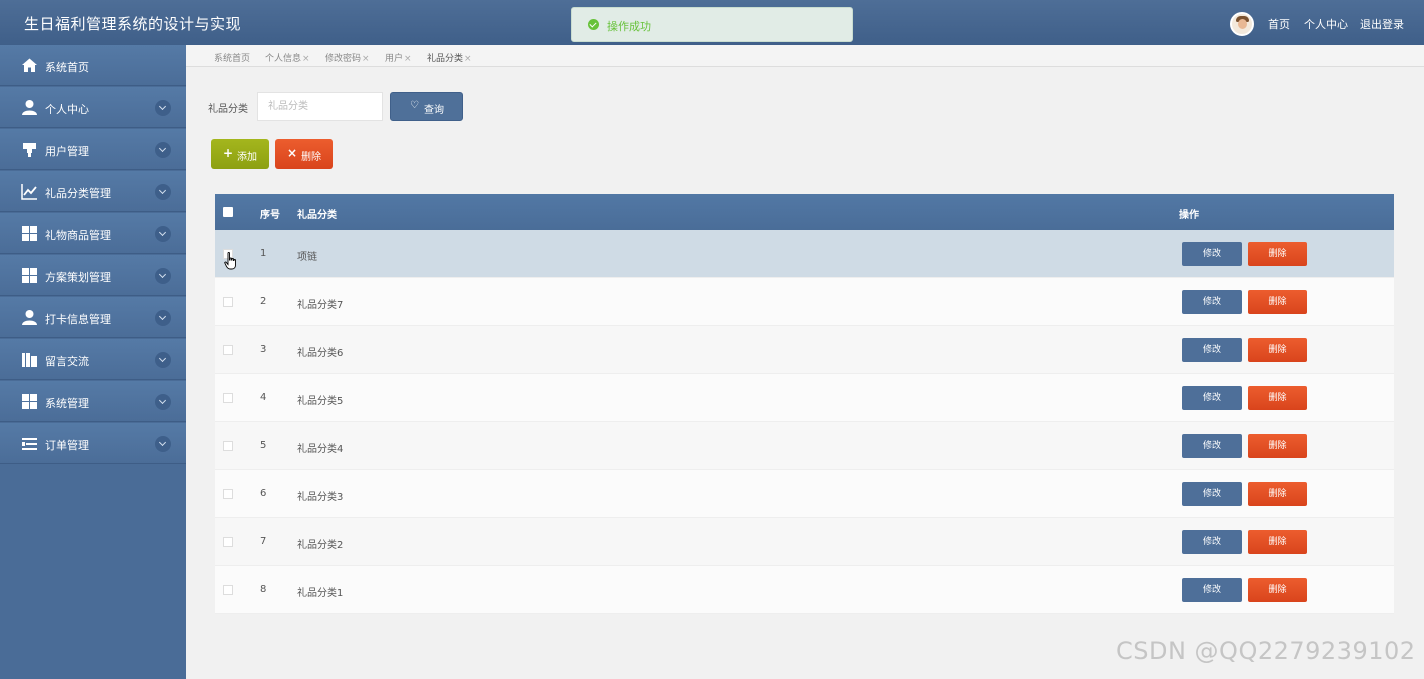 The height and width of the screenshot is (679, 1424). Describe the element at coordinates (93, 149) in the screenshot. I see `sidebar-item-users: 用户管理` at that location.